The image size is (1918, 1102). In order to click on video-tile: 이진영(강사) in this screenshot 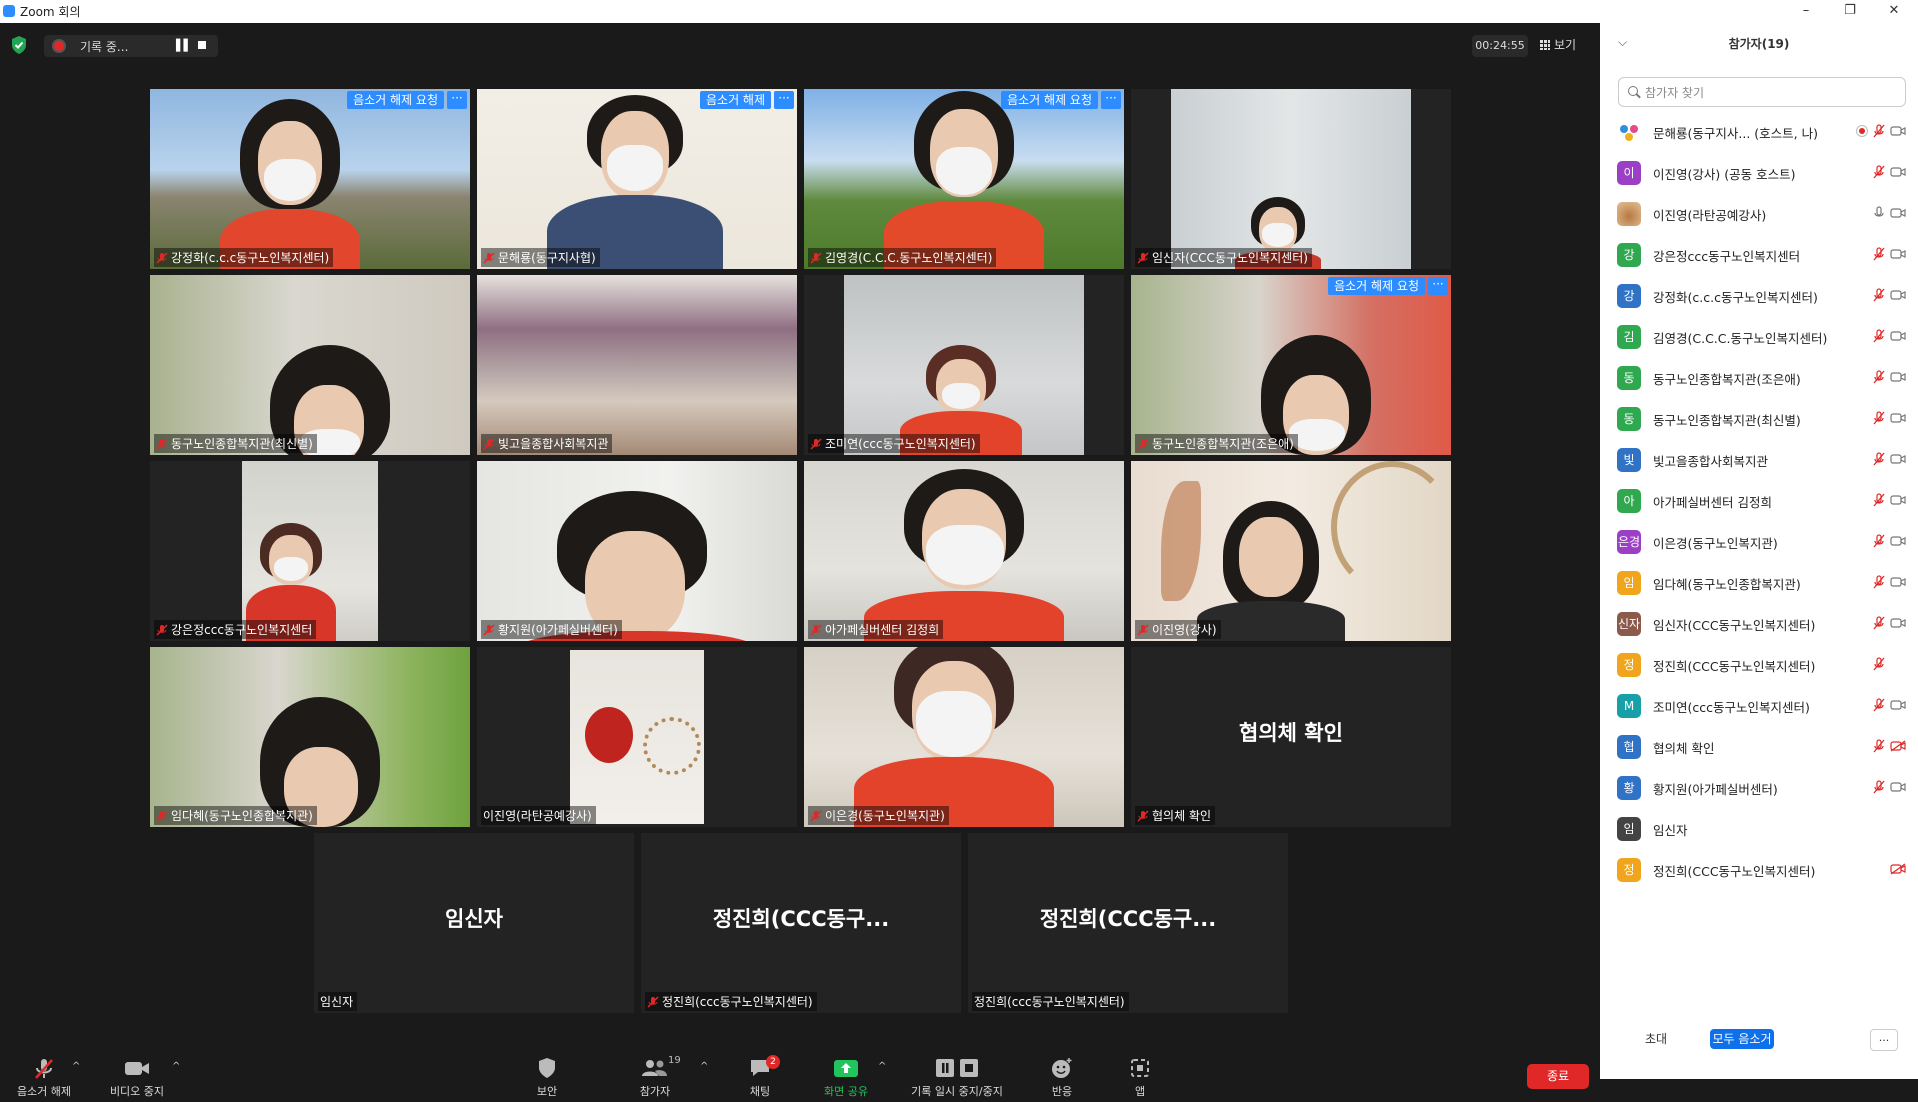, I will do `click(1291, 551)`.